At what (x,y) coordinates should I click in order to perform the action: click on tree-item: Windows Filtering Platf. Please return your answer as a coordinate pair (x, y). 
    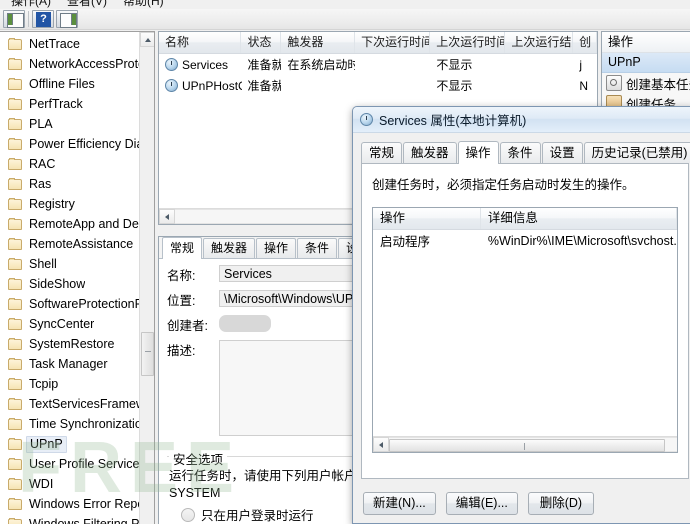
    Looking at the image, I should click on (70, 519).